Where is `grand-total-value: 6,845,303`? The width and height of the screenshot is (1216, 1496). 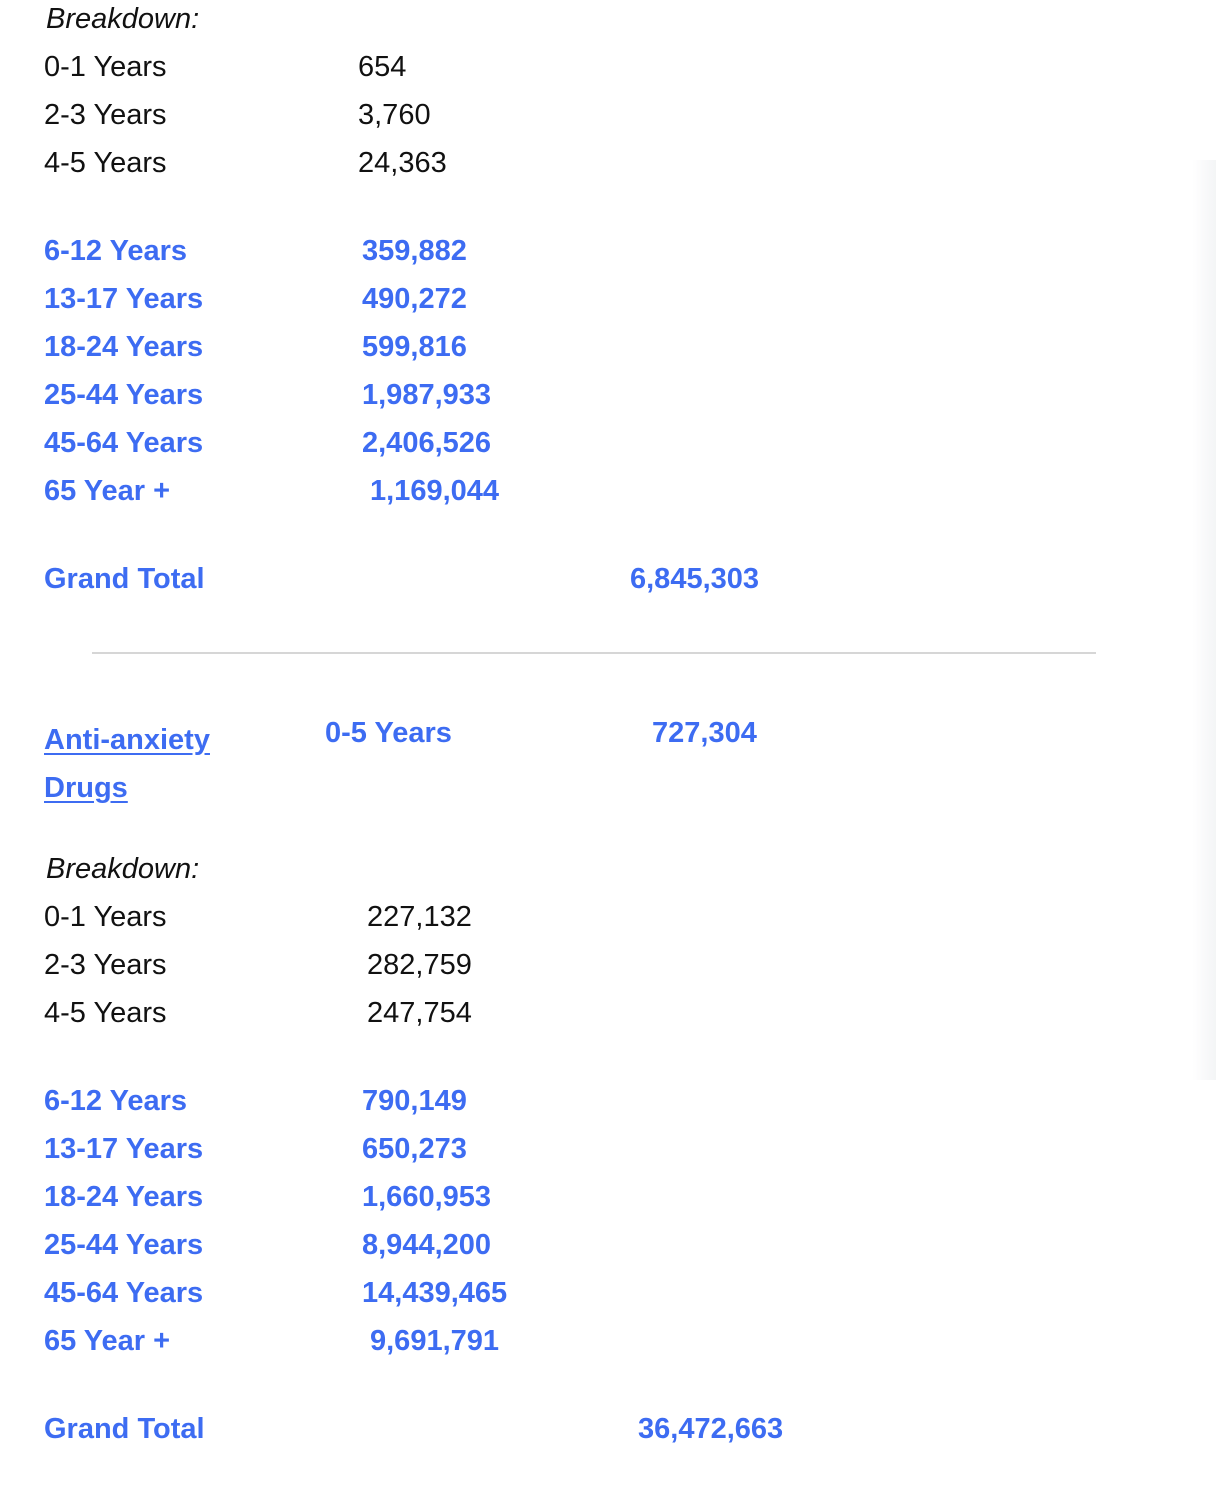
grand-total-value: 6,845,303 is located at coordinates (695, 579).